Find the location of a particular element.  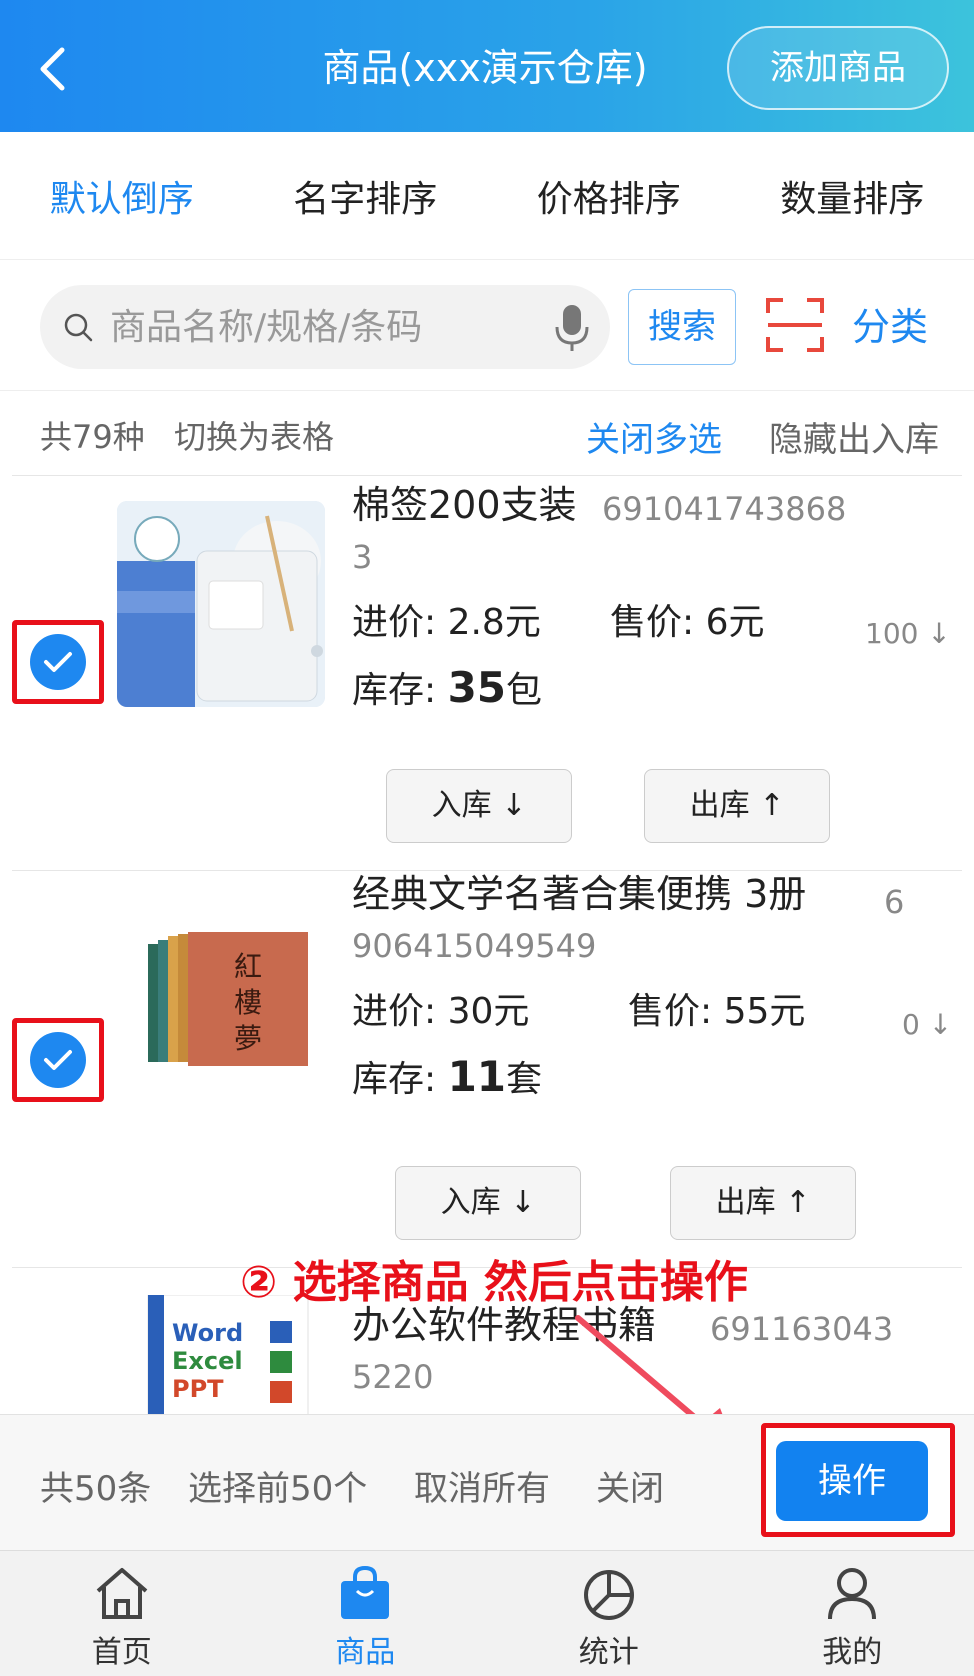

add-product-button: 添加商品 is located at coordinates (838, 68).